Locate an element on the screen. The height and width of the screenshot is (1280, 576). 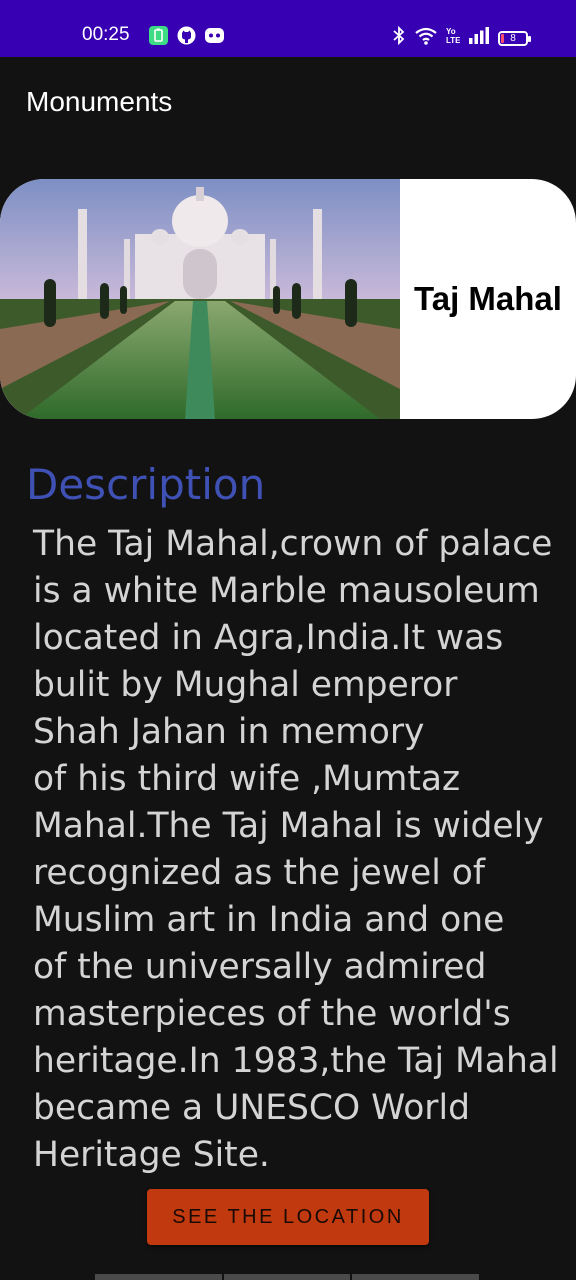
game-controller-icon is located at coordinates (214, 35).